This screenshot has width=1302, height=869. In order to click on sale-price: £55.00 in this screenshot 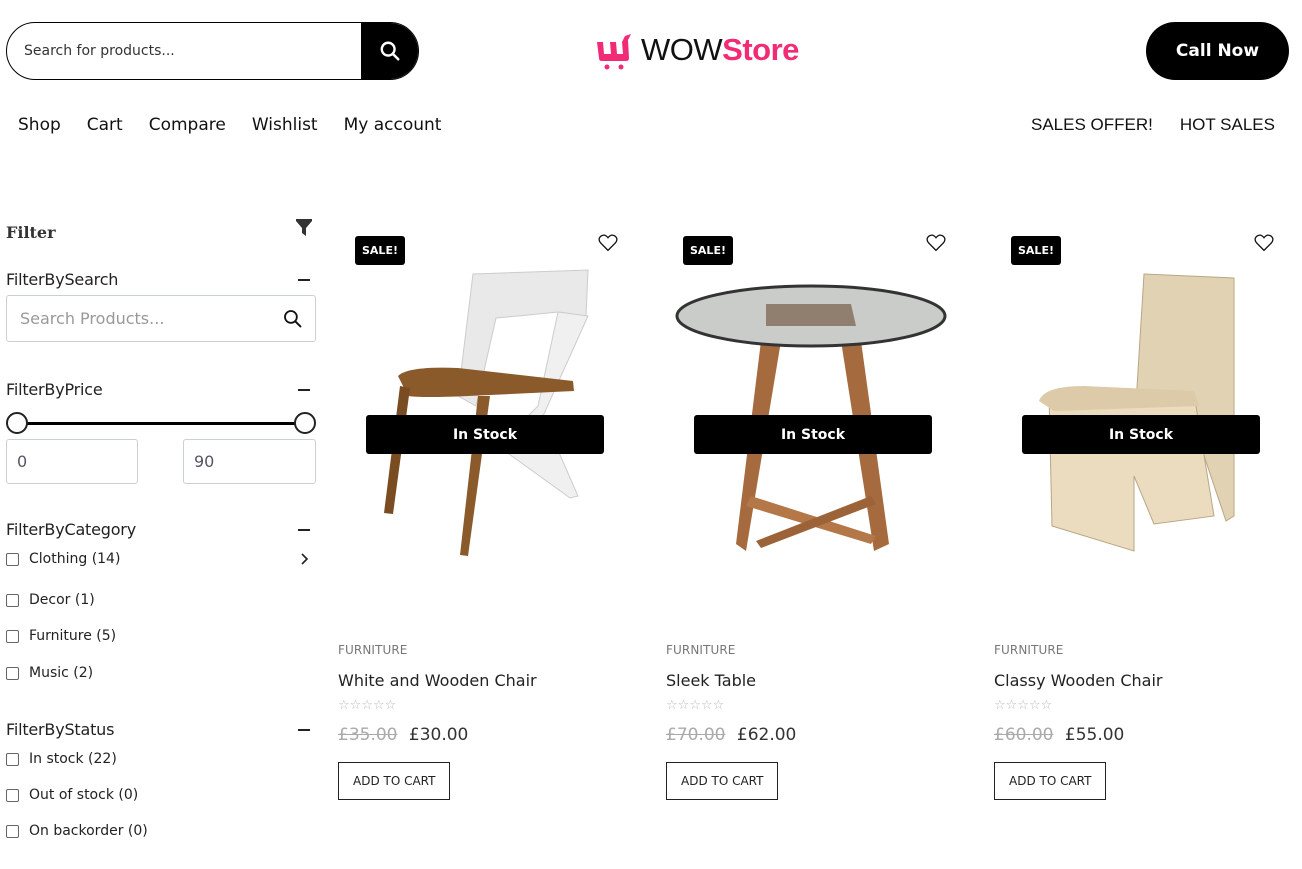, I will do `click(1094, 735)`.